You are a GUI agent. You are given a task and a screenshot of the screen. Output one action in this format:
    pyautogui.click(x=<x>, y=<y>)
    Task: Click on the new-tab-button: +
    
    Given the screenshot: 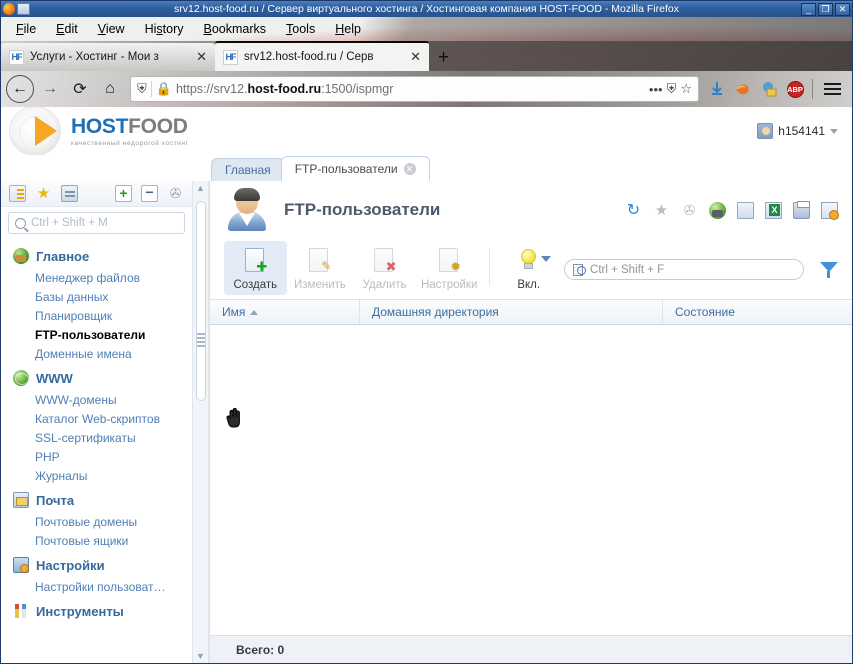 What is the action you would take?
    pyautogui.click(x=443, y=59)
    